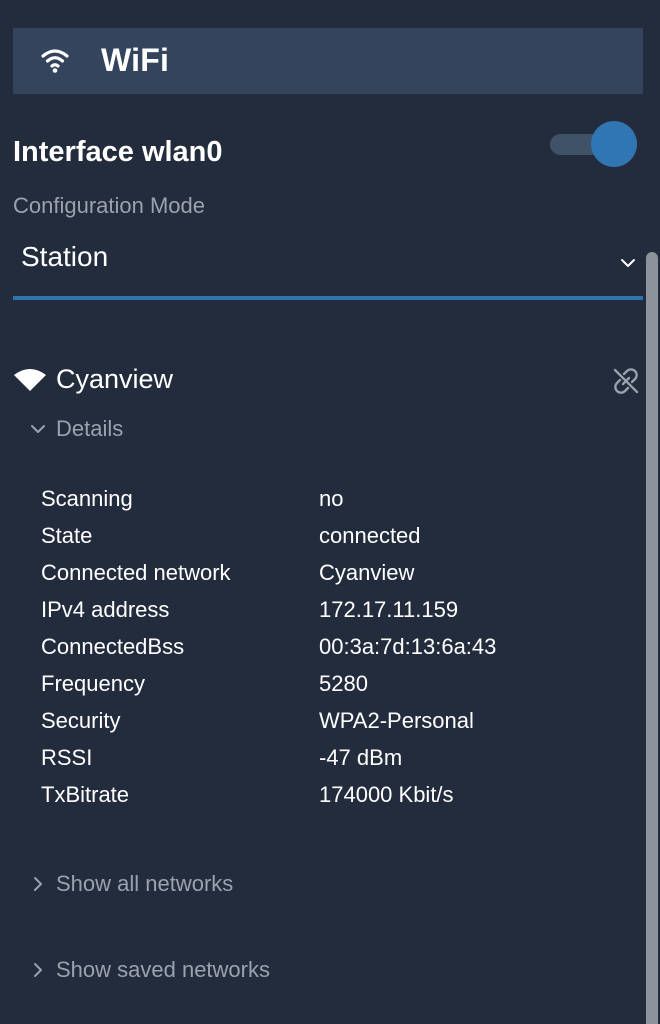  What do you see at coordinates (652, 638) in the screenshot?
I see `scrollbar` at bounding box center [652, 638].